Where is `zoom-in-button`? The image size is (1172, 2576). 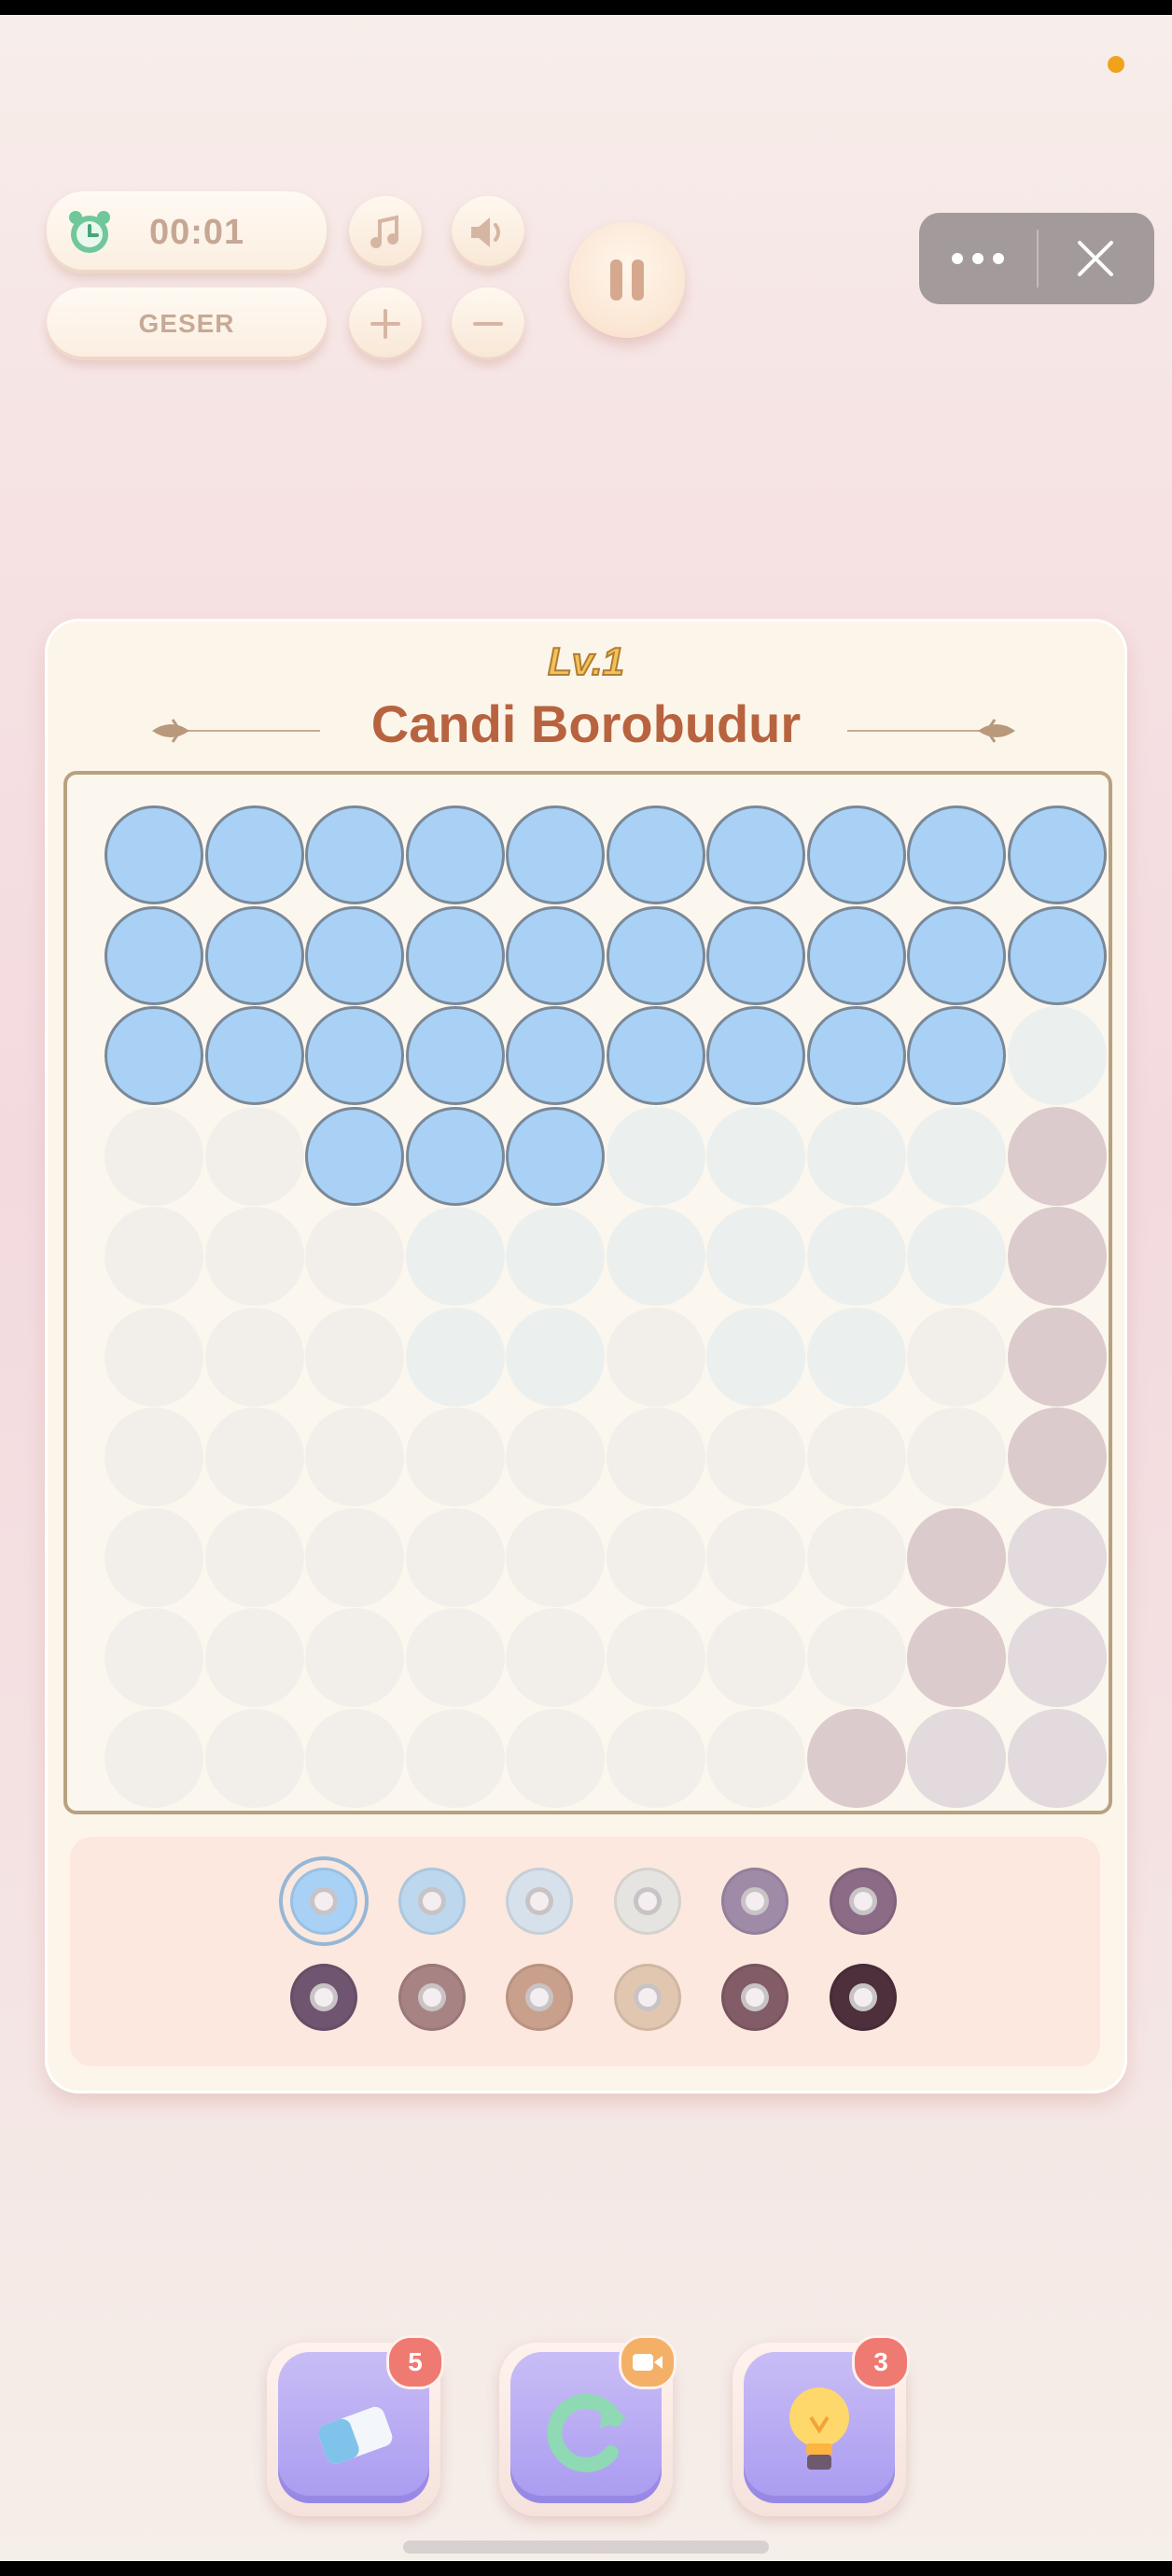
zoom-in-button is located at coordinates (385, 323).